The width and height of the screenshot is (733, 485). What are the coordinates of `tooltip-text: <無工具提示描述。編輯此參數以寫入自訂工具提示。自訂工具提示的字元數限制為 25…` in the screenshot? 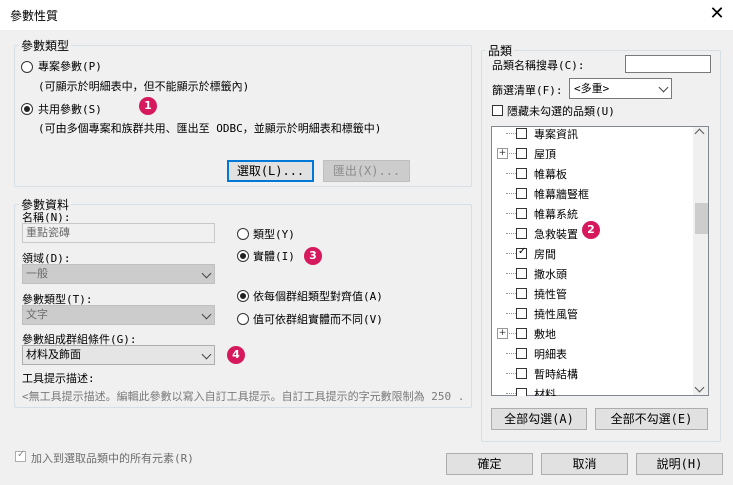 It's located at (242, 397).